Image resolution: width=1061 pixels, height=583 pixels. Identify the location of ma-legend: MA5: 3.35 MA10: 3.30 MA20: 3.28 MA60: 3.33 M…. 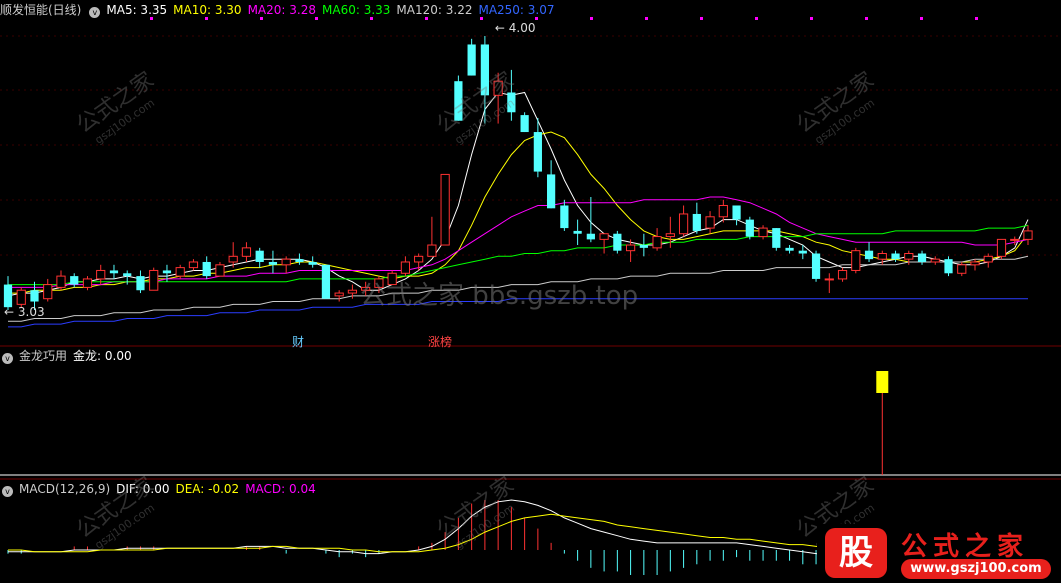
(333, 10).